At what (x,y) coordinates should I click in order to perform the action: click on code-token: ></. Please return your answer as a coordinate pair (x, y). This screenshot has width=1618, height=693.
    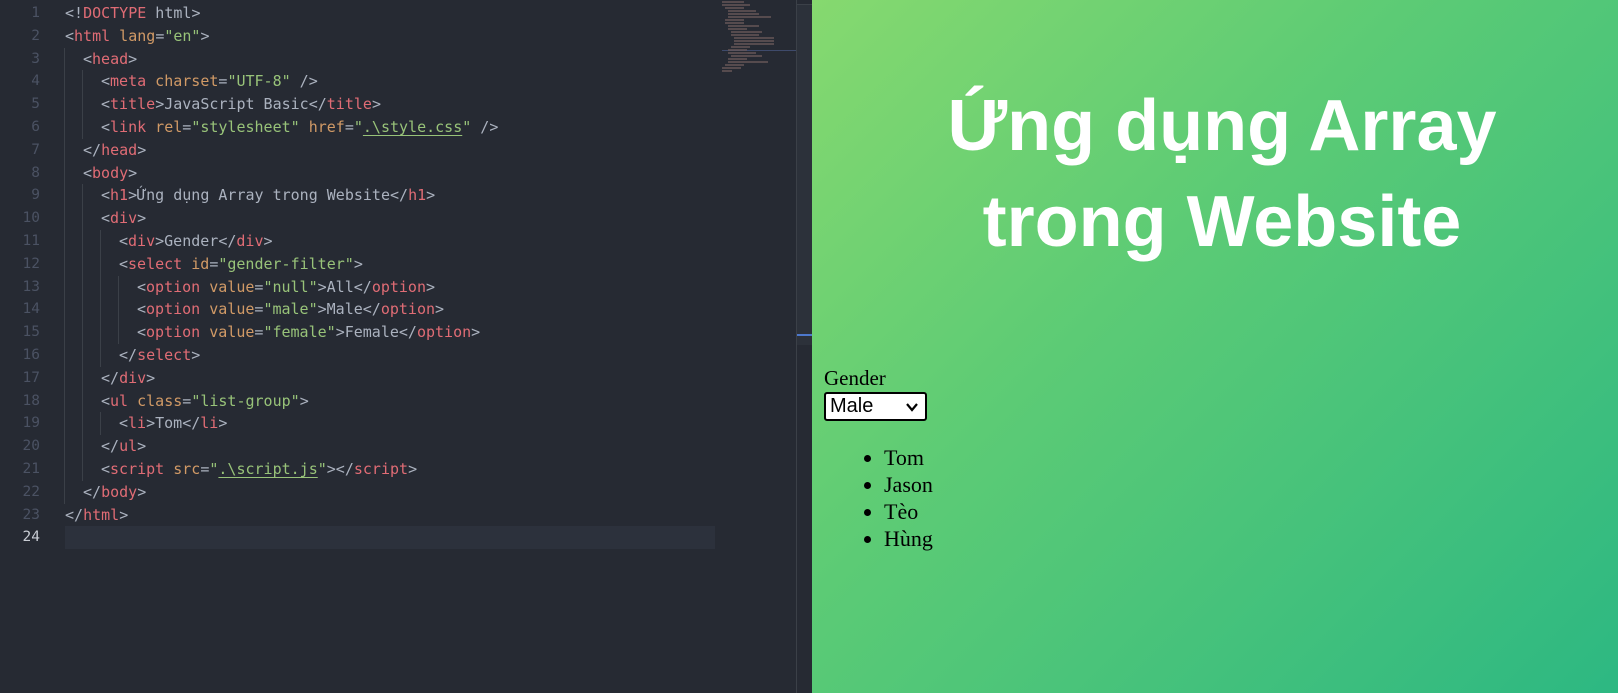
    Looking at the image, I should click on (340, 468).